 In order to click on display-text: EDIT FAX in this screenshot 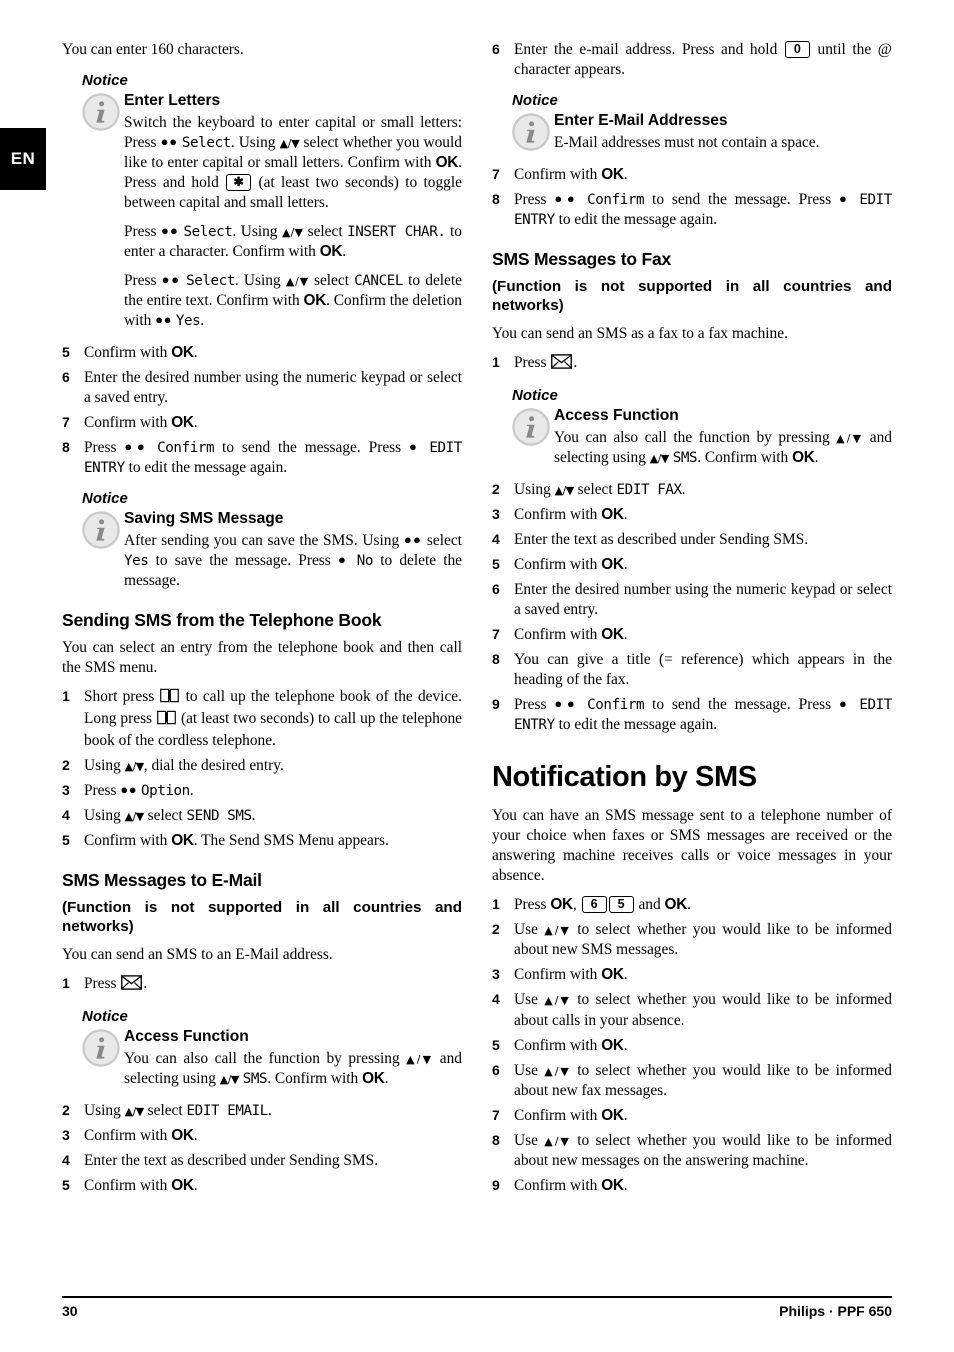, I will do `click(649, 489)`.